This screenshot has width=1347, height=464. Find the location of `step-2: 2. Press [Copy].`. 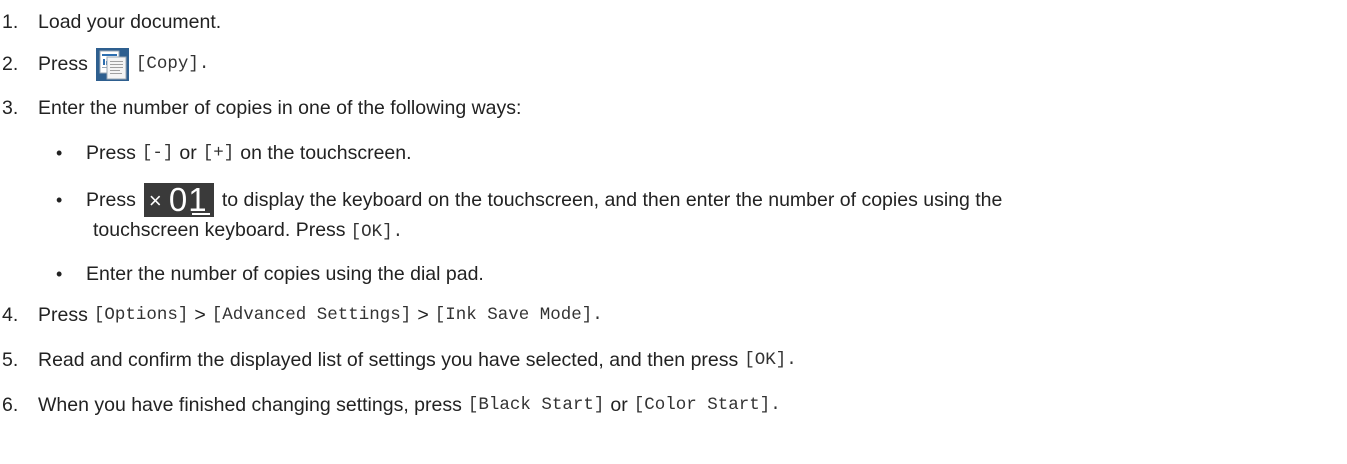

step-2: 2. Press [Copy]. is located at coordinates (104, 64).